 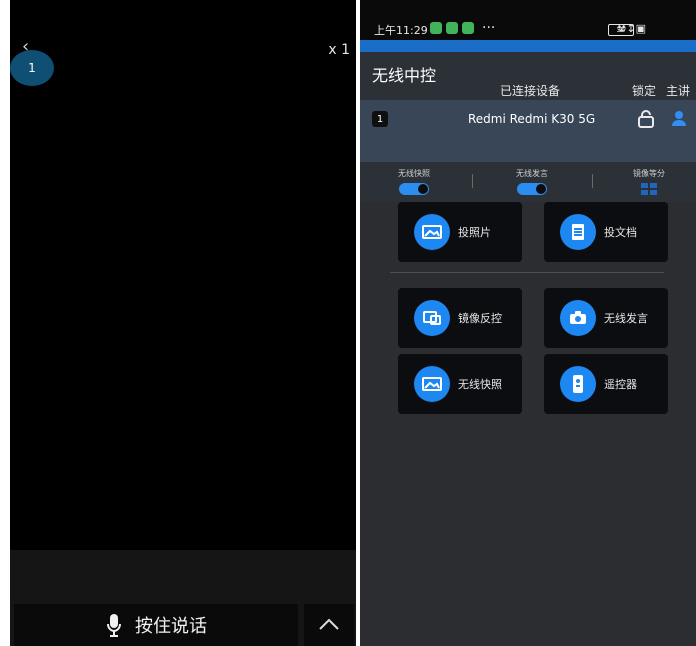 What do you see at coordinates (578, 318) in the screenshot?
I see `camera-icon` at bounding box center [578, 318].